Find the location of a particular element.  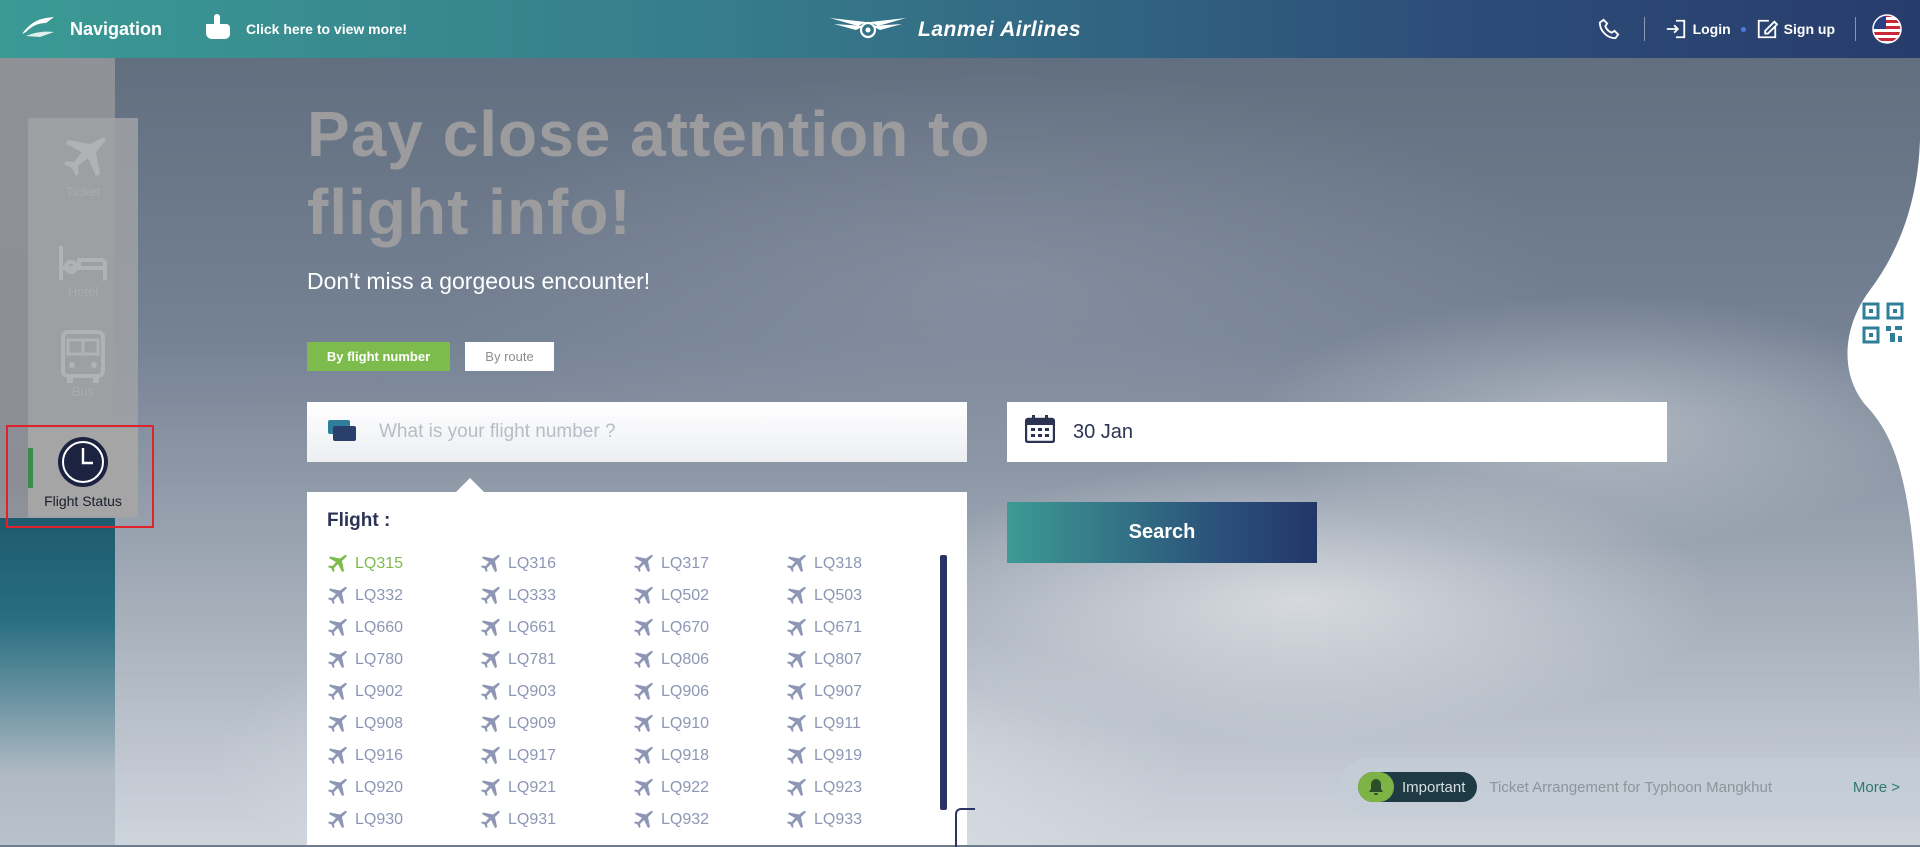

flight-option: LQ902 is located at coordinates (403, 692).